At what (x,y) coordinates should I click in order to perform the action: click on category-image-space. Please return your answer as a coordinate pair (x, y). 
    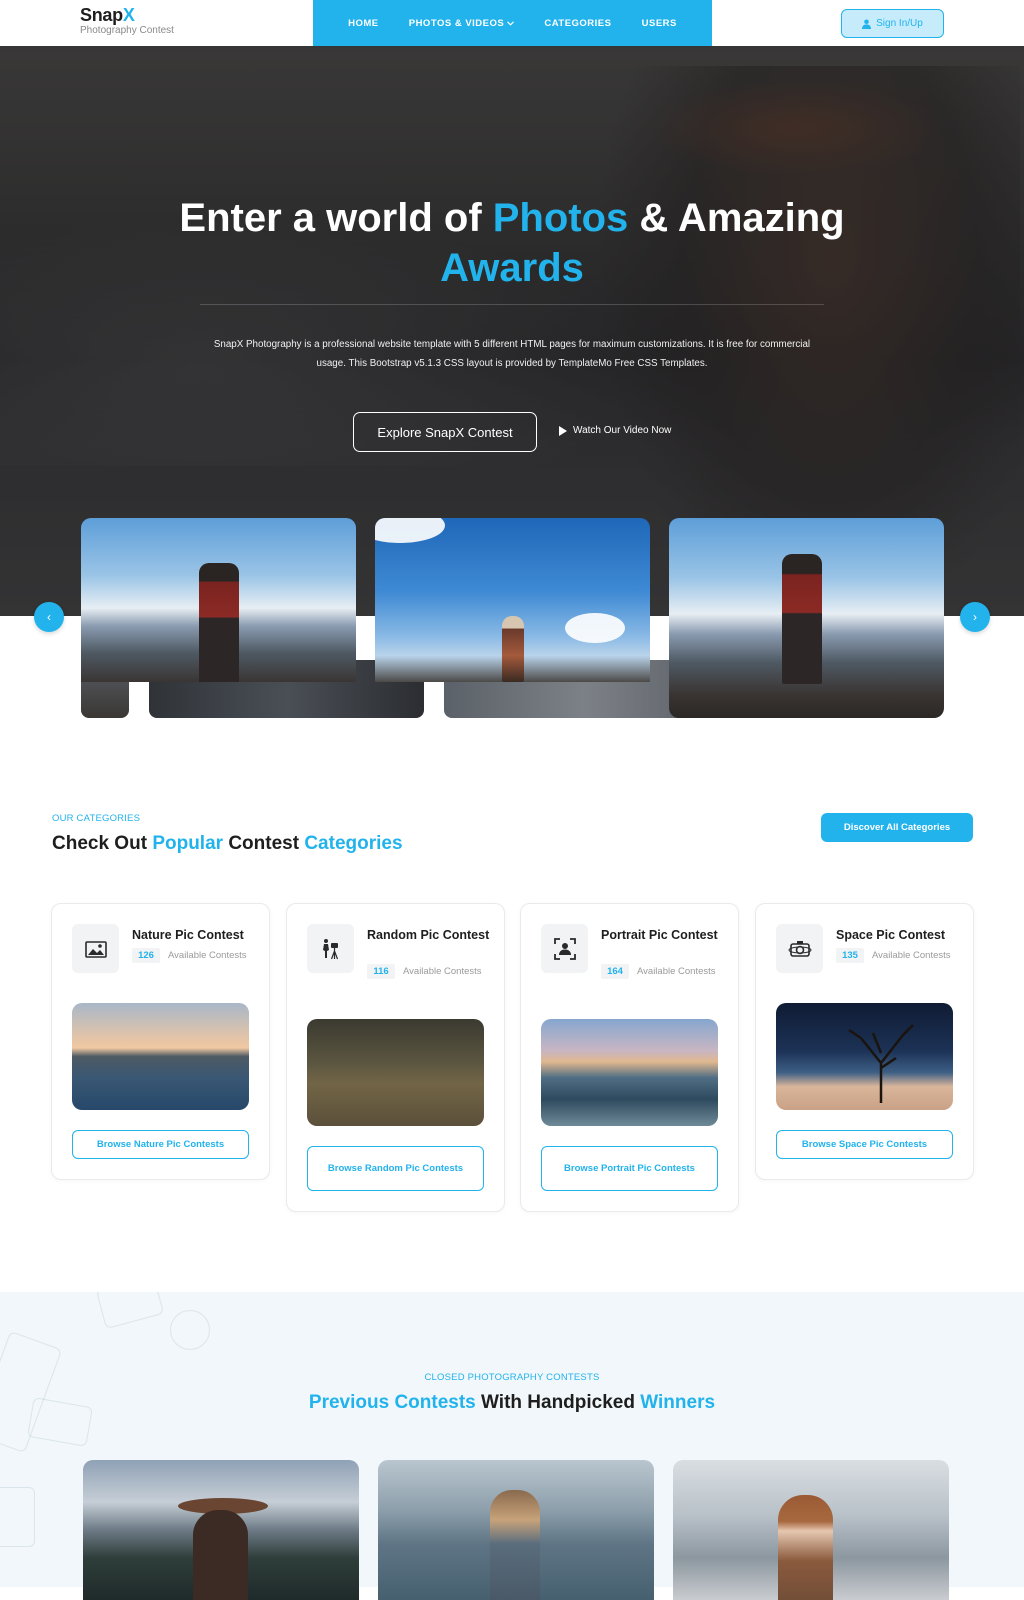
    Looking at the image, I should click on (864, 1056).